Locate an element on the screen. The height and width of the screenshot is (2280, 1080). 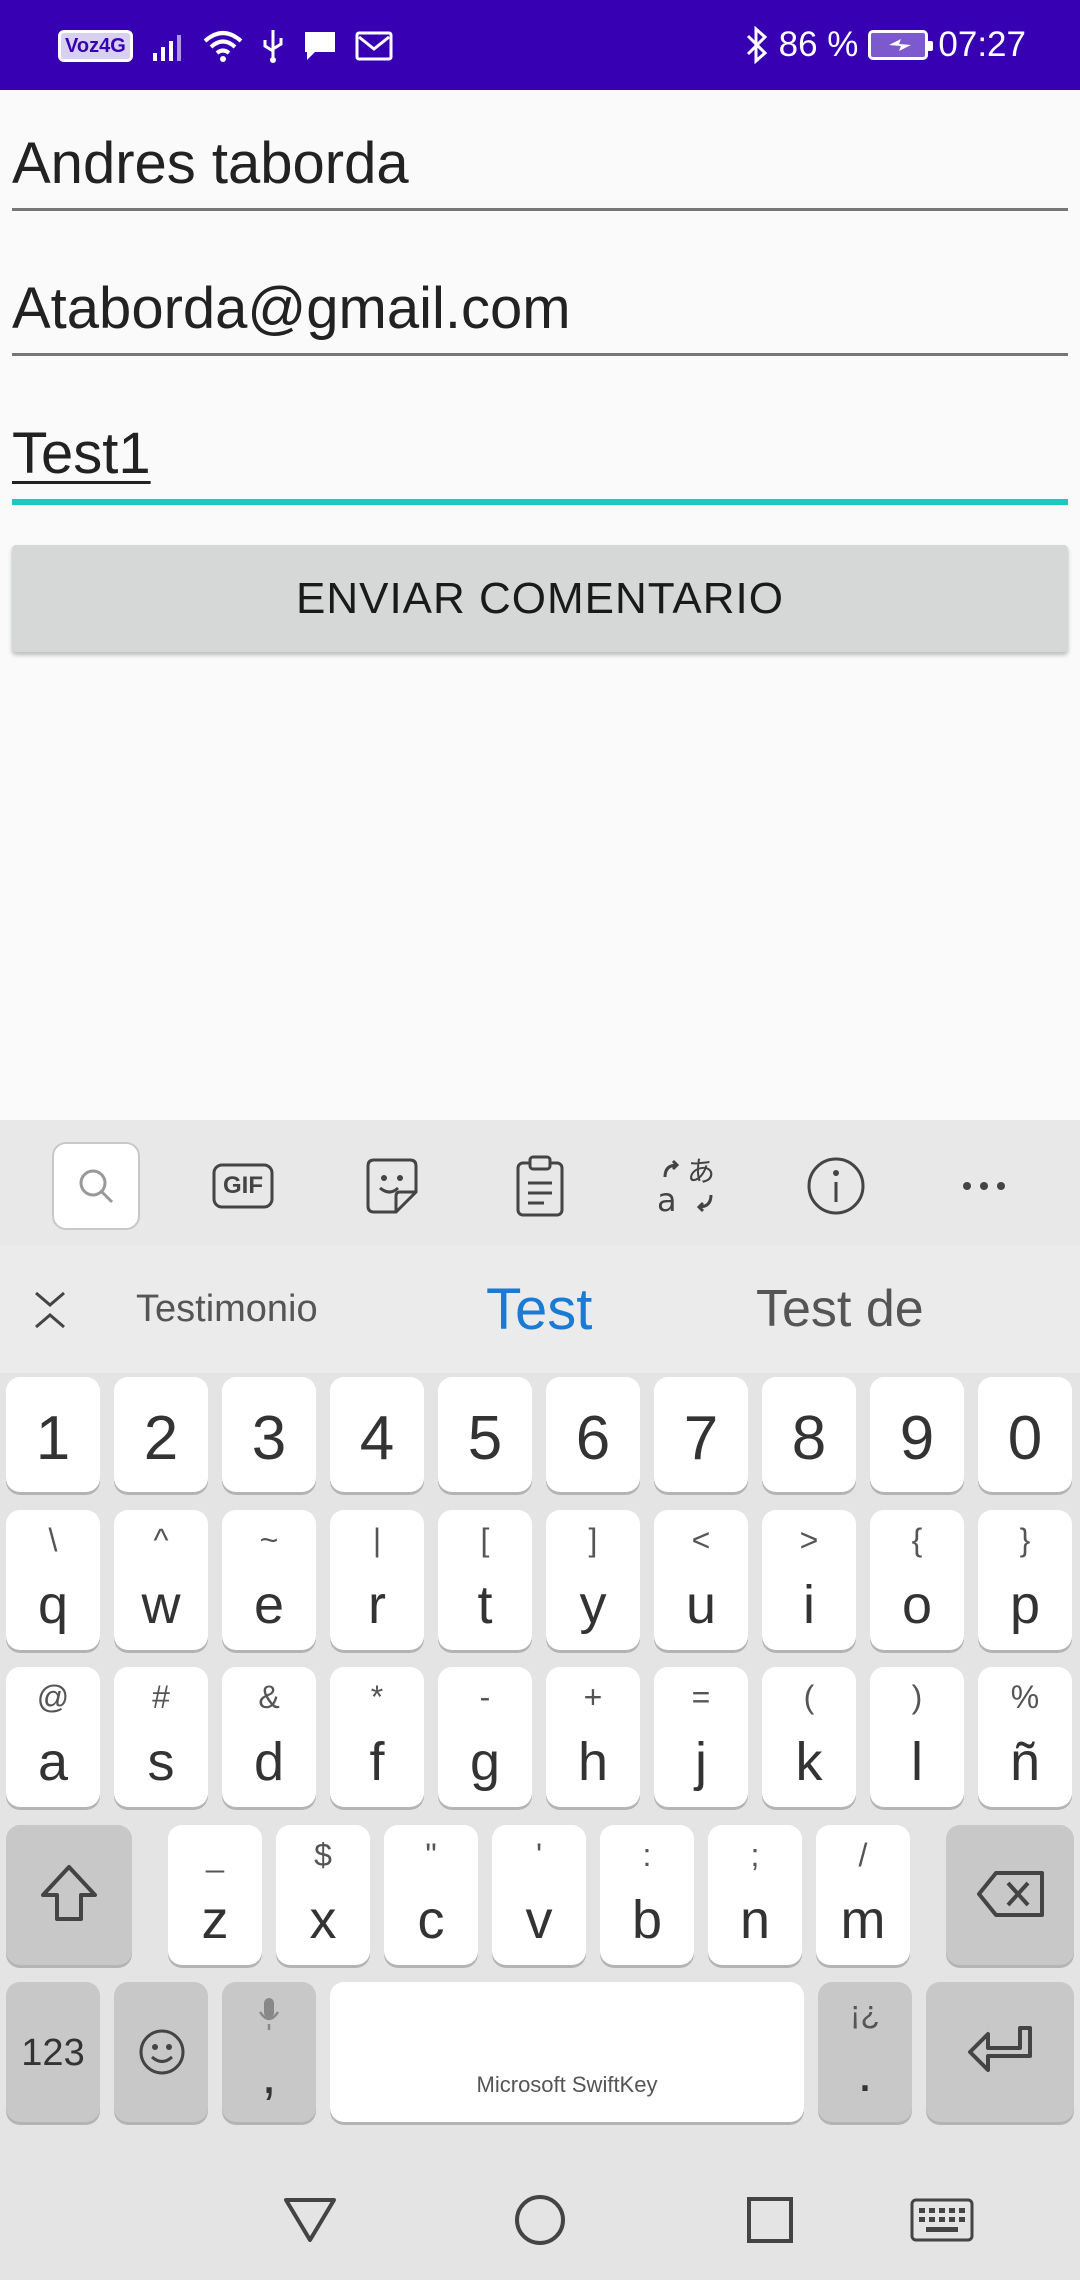
microphone-icon is located at coordinates (269, 2014).